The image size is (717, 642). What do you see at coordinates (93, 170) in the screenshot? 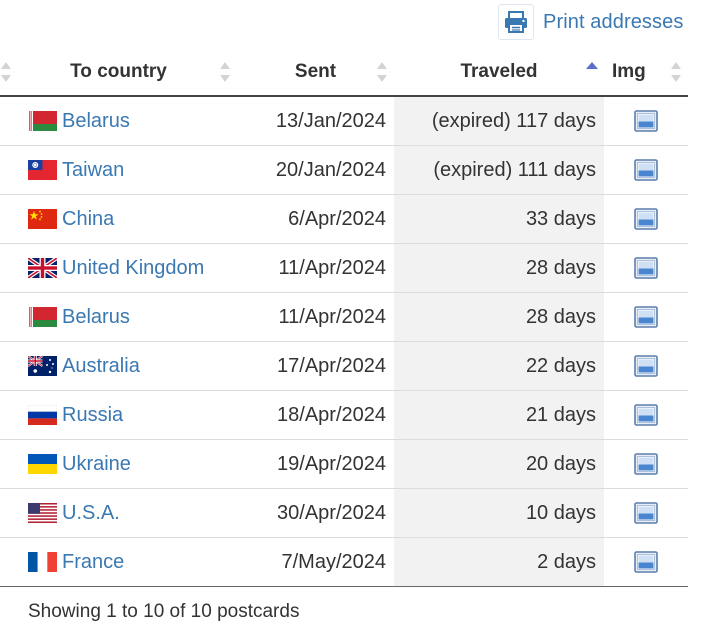
I see `country-link: Taiwan` at bounding box center [93, 170].